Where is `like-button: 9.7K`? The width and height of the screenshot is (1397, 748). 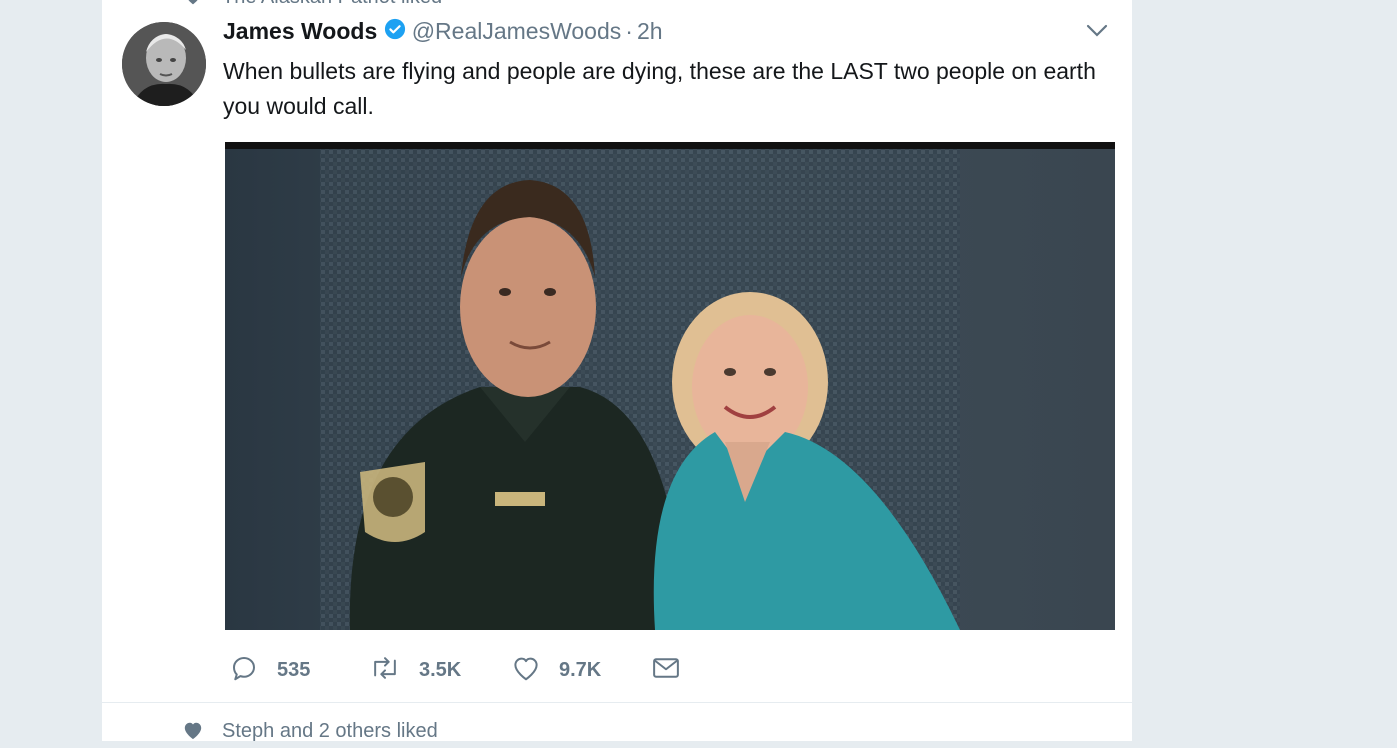
like-button: 9.7K is located at coordinates (556, 670).